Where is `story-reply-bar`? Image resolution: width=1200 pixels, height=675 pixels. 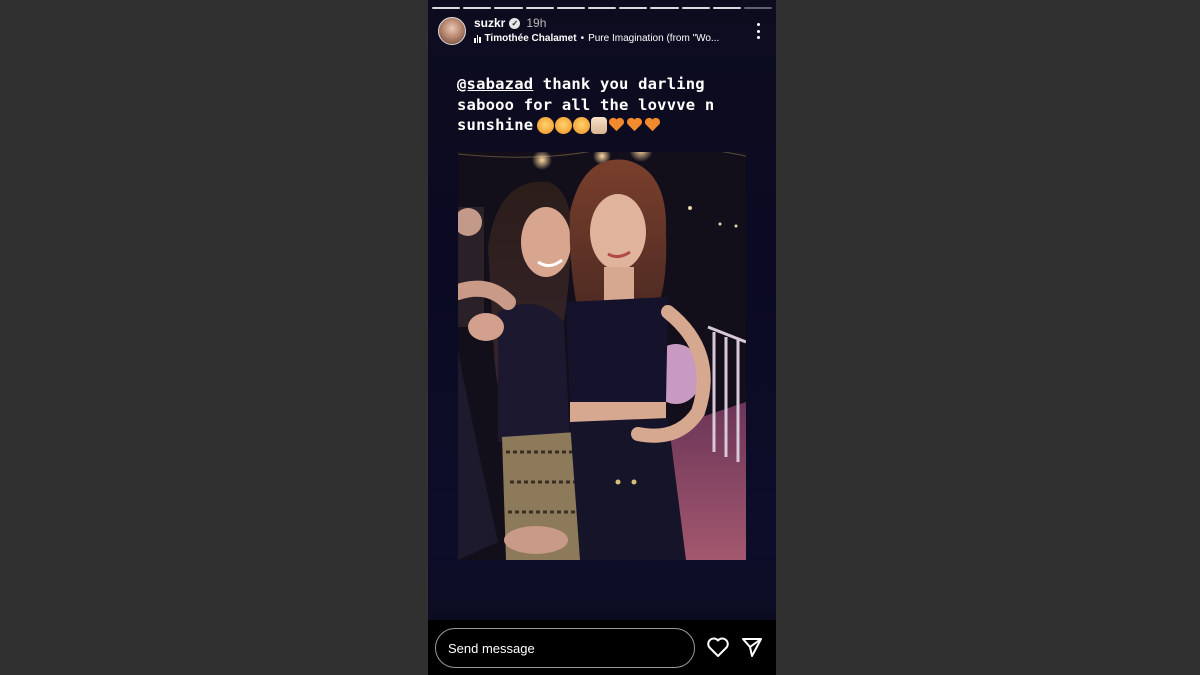
story-reply-bar is located at coordinates (602, 647).